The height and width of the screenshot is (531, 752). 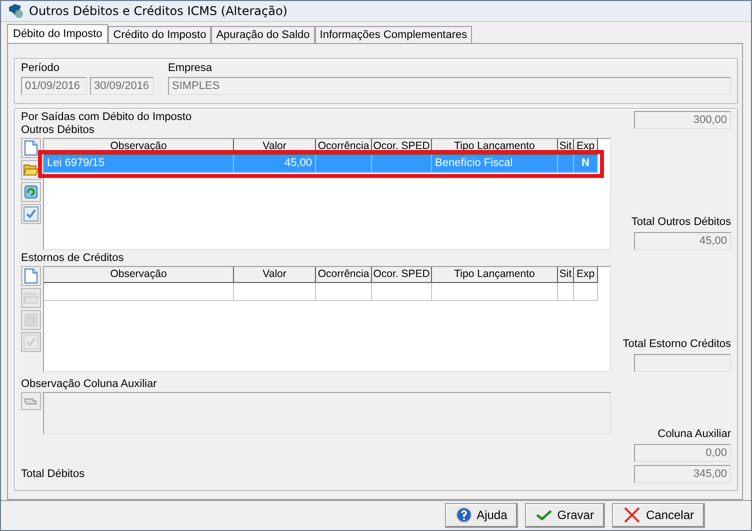 I want to click on column-header: Sit, so click(x=566, y=274).